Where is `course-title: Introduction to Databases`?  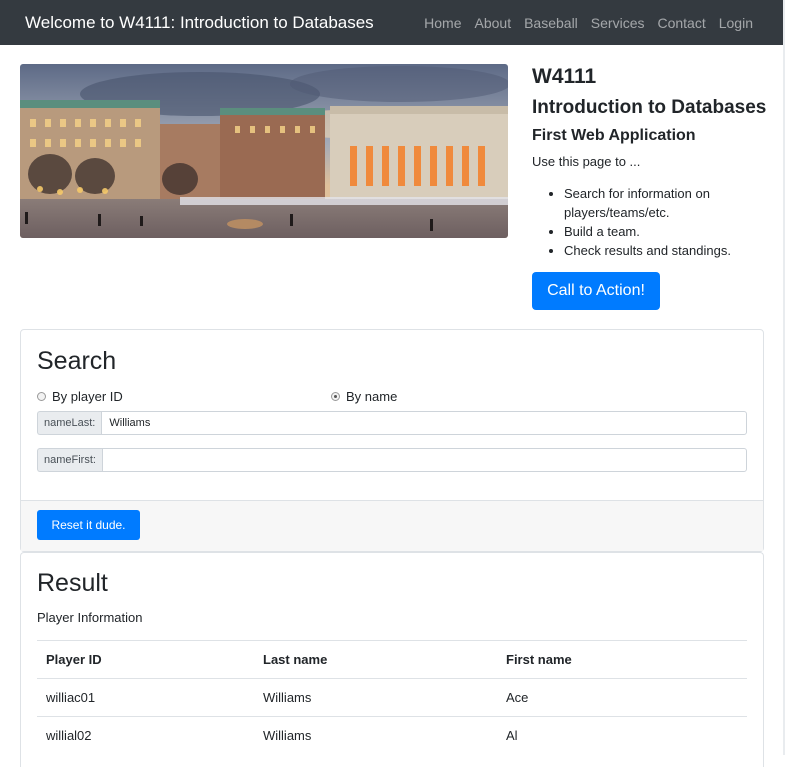
course-title: Introduction to Databases is located at coordinates (649, 107).